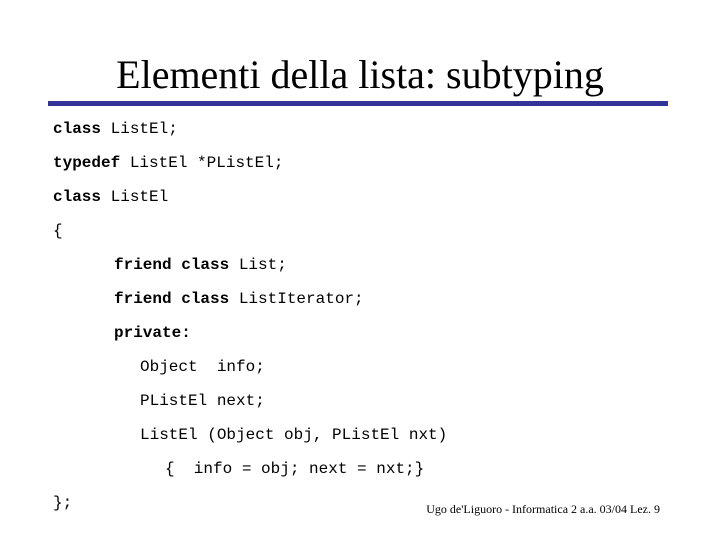 This screenshot has height=540, width=720. I want to click on code-text: Object info;, so click(202, 367).